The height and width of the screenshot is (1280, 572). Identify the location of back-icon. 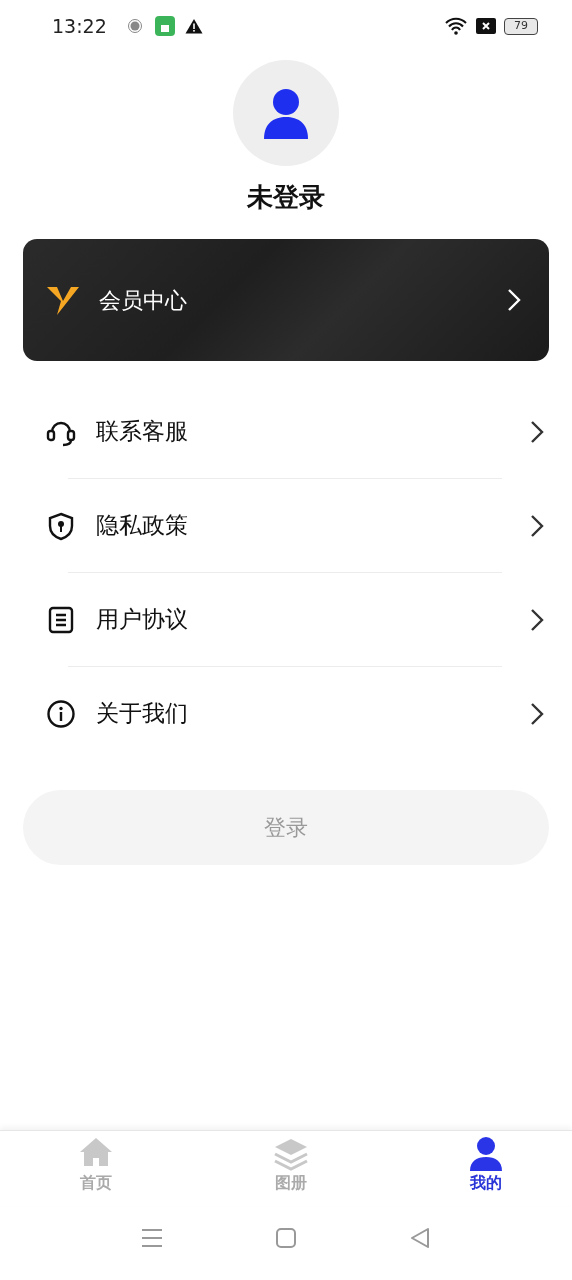
(420, 1238).